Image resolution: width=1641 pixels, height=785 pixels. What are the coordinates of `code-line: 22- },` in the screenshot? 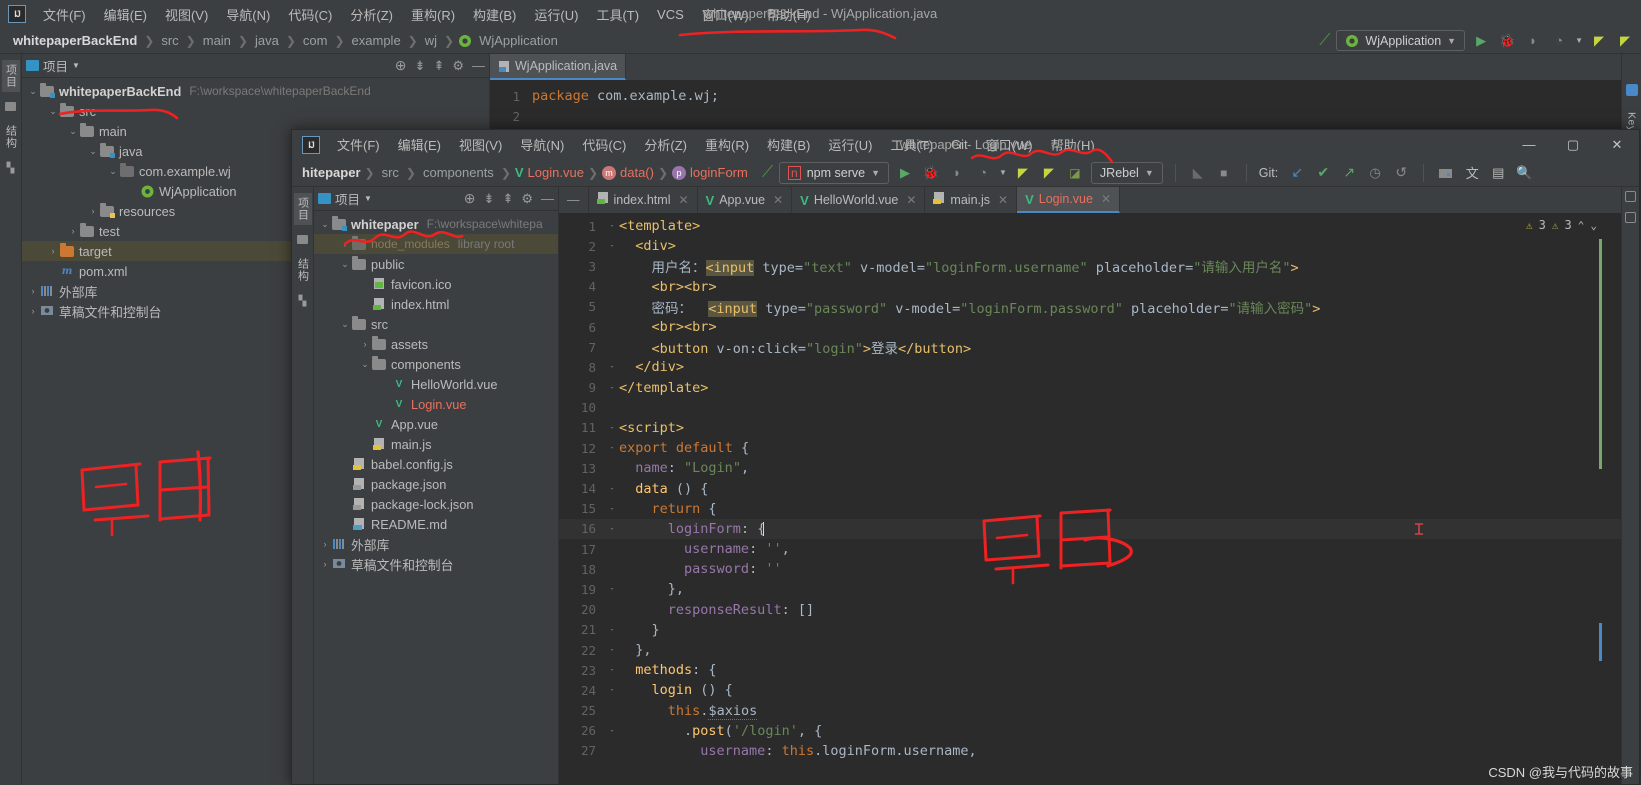 It's located at (1090, 650).